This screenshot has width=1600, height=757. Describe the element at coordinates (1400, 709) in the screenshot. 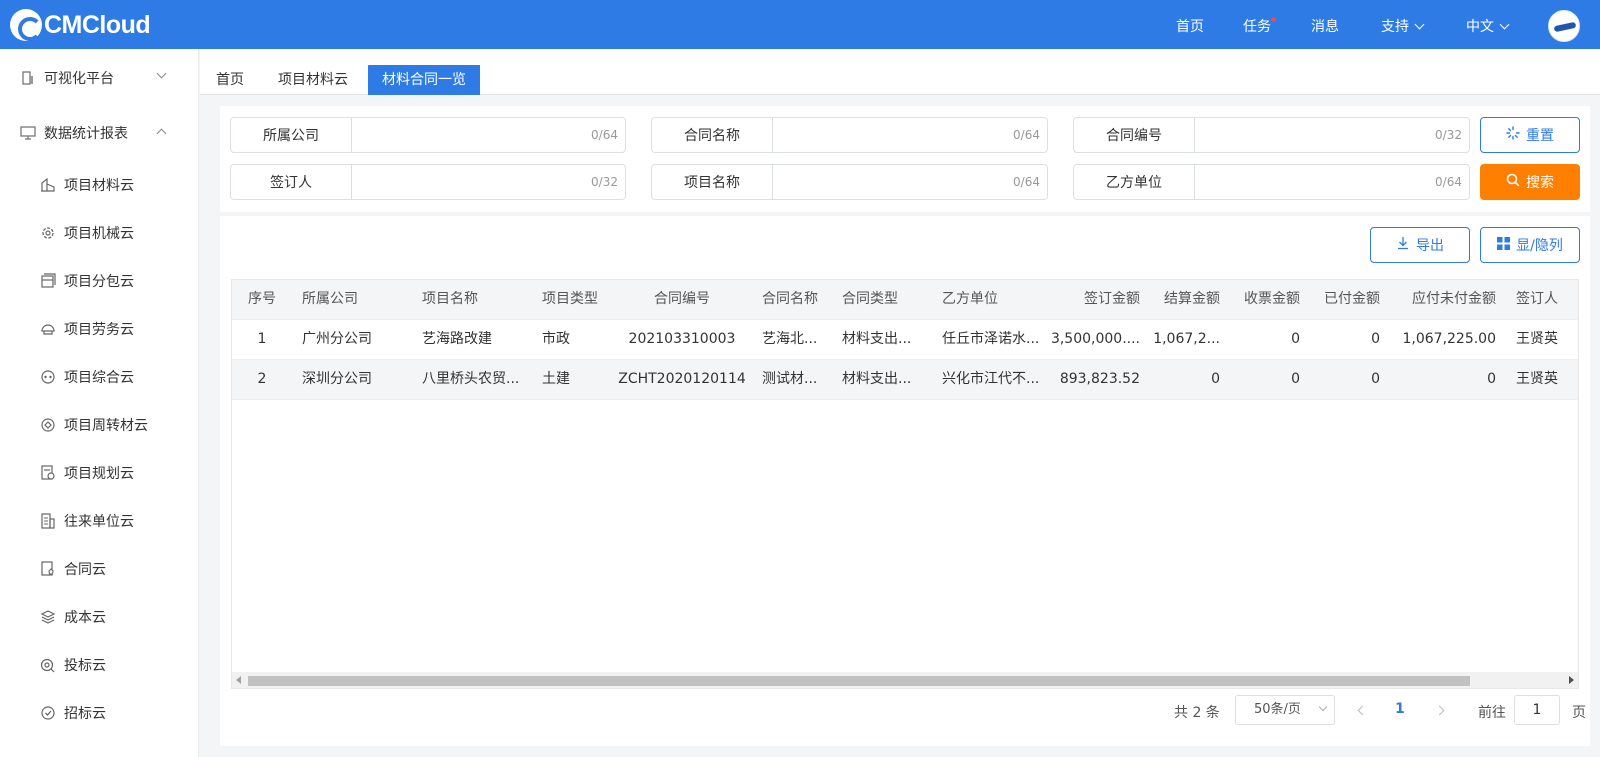

I see `current-page: 1` at that location.